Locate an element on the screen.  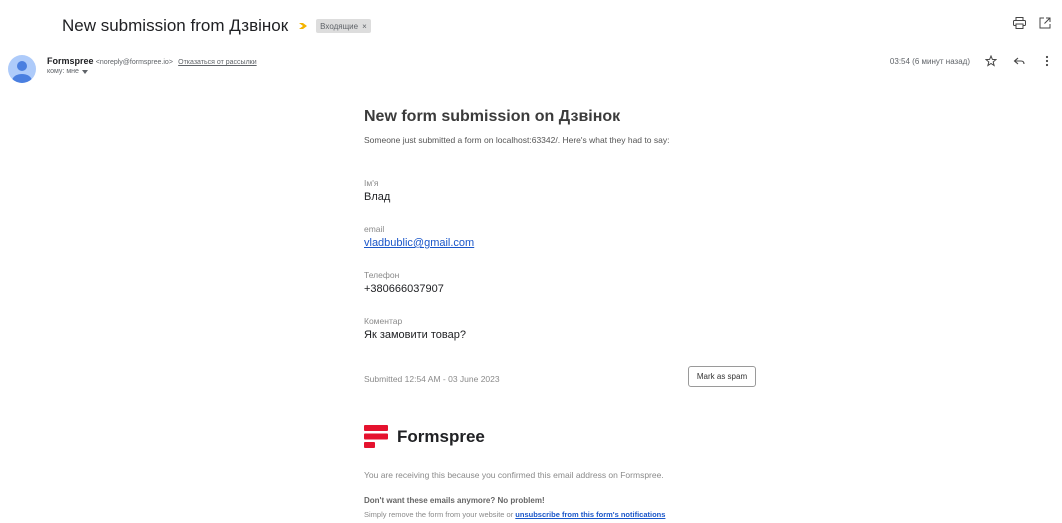
email-subject: New submission from Дзвінок is located at coordinates (175, 25).